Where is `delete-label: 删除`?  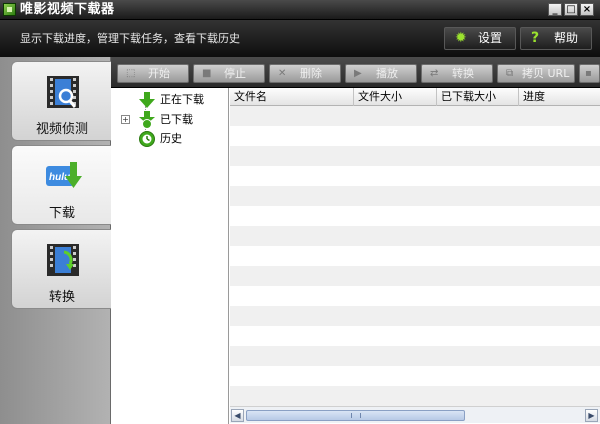
delete-label: 删除 is located at coordinates (311, 73).